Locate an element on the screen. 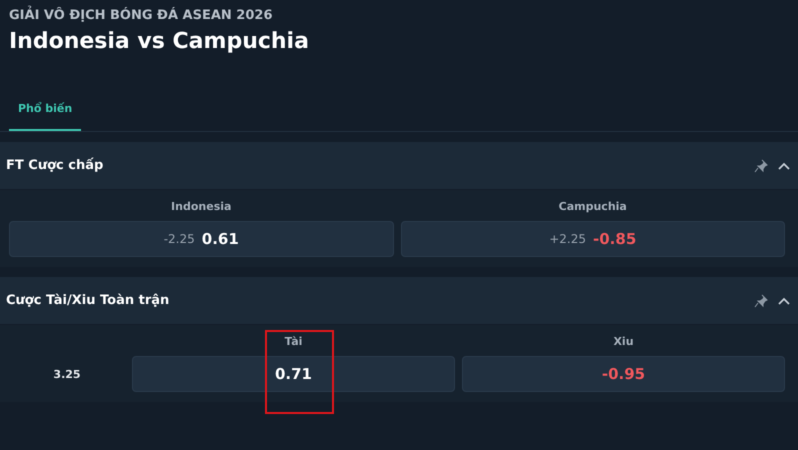 This screenshot has height=450, width=798. odds-button: -2.25 0.61 is located at coordinates (201, 239).